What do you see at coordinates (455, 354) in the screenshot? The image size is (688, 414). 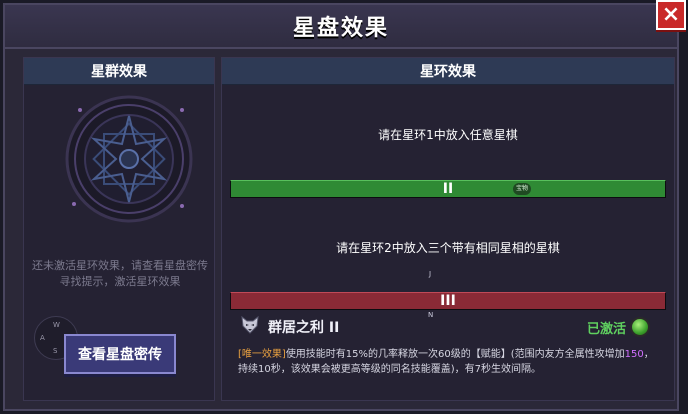 I see `effect-desc-part-a: 使用技能时有15%的几率释放一次60级的【赋能】(范围内友方全属性攻增加` at bounding box center [455, 354].